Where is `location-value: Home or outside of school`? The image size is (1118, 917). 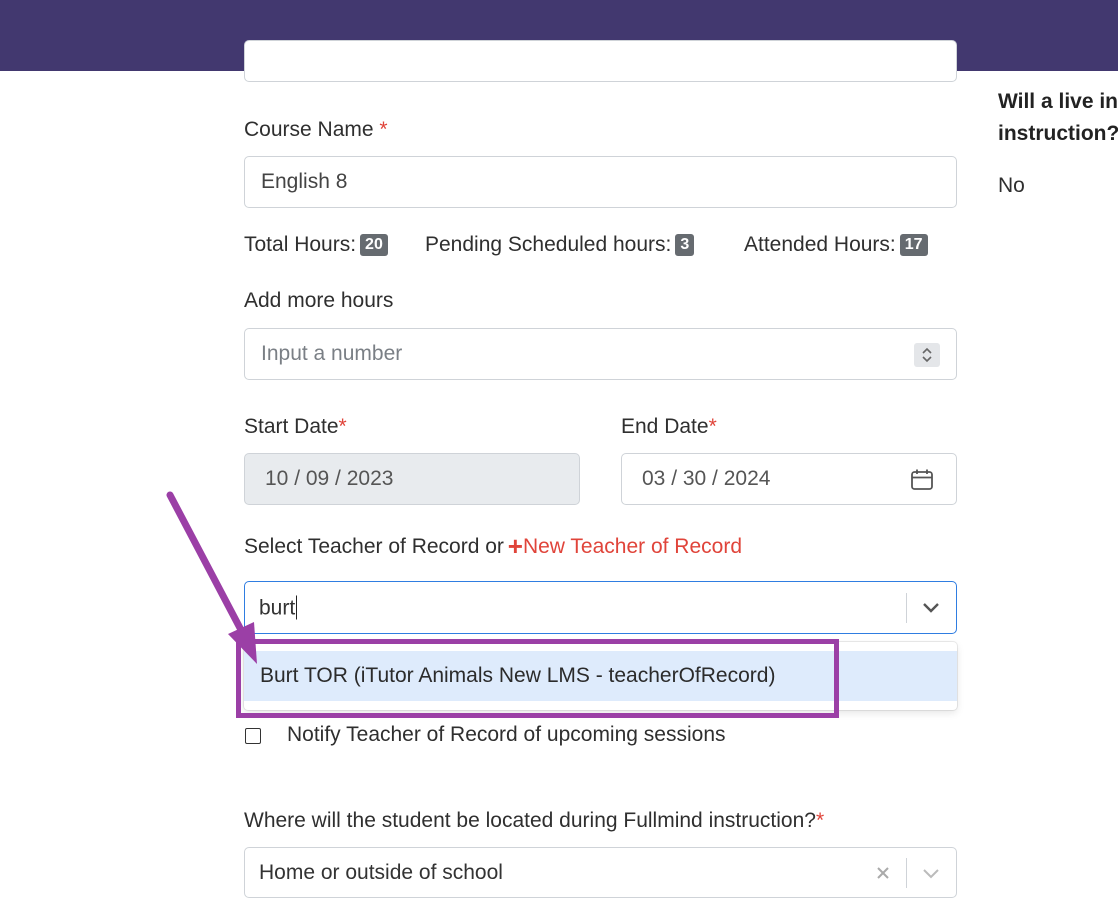
location-value: Home or outside of school is located at coordinates (381, 872).